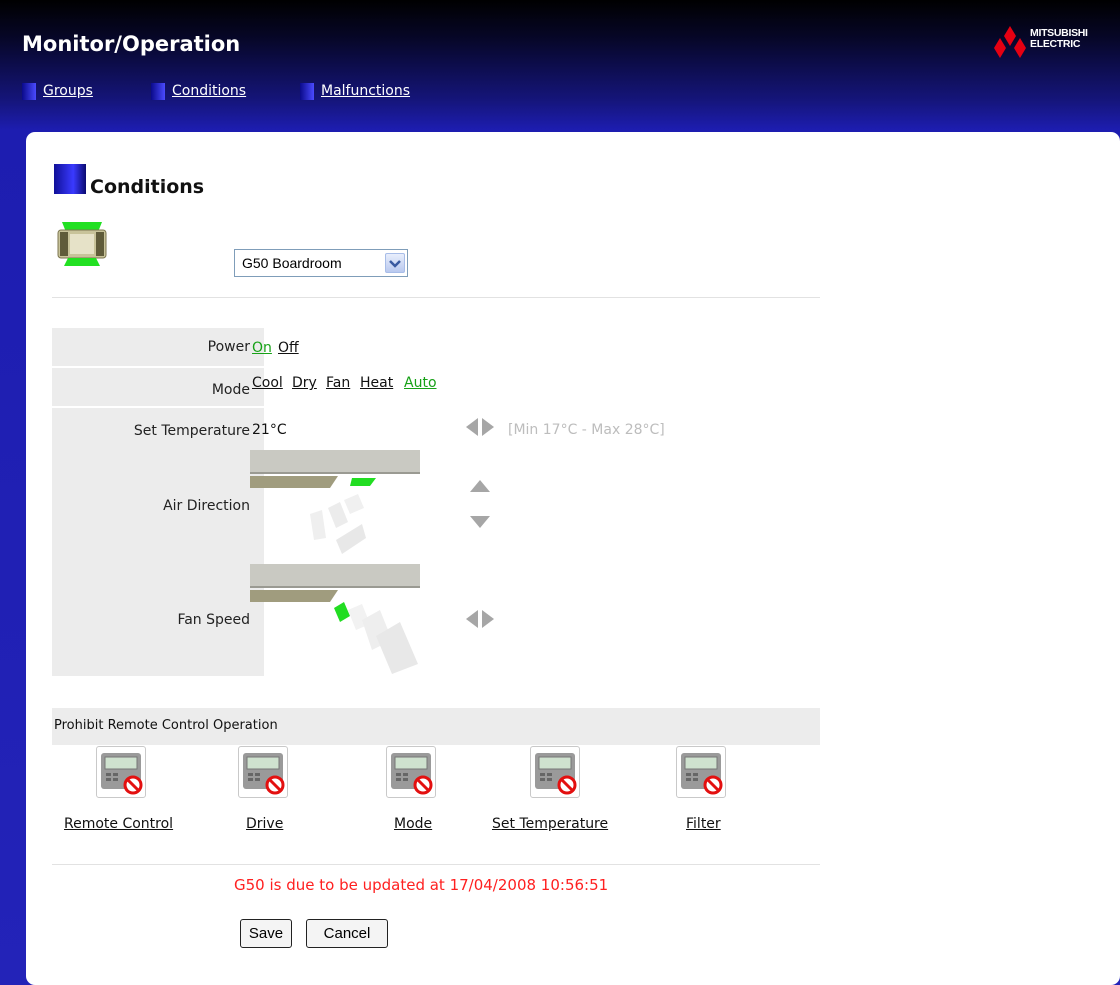  I want to click on mode-dry-option: Dry, so click(304, 383).